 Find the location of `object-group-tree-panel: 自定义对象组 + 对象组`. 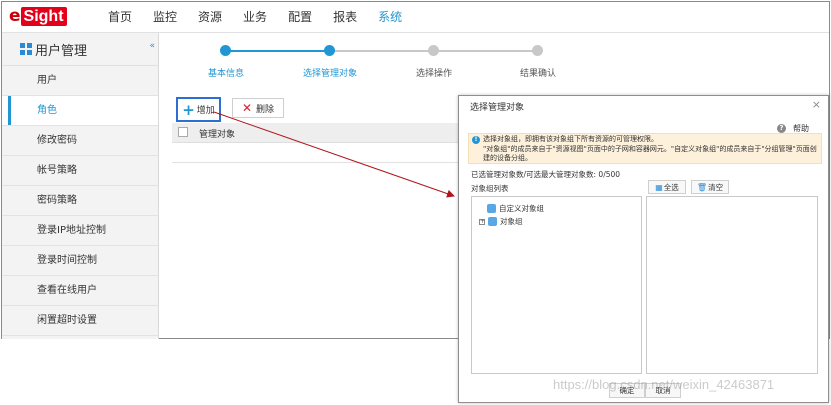

object-group-tree-panel: 自定义对象组 + 对象组 is located at coordinates (556, 285).